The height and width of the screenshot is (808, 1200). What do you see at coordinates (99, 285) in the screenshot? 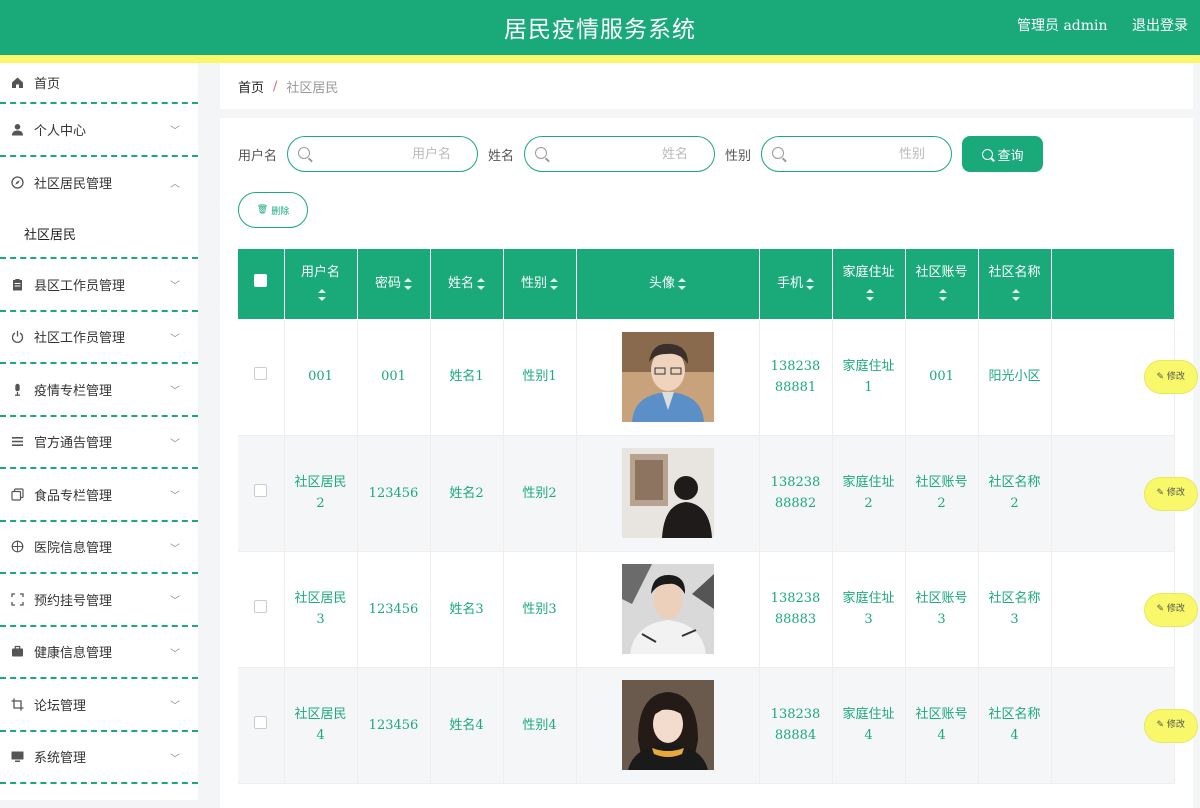
I see `sidebar-item-county-staff: 县区工作员管理 ﹀` at bounding box center [99, 285].